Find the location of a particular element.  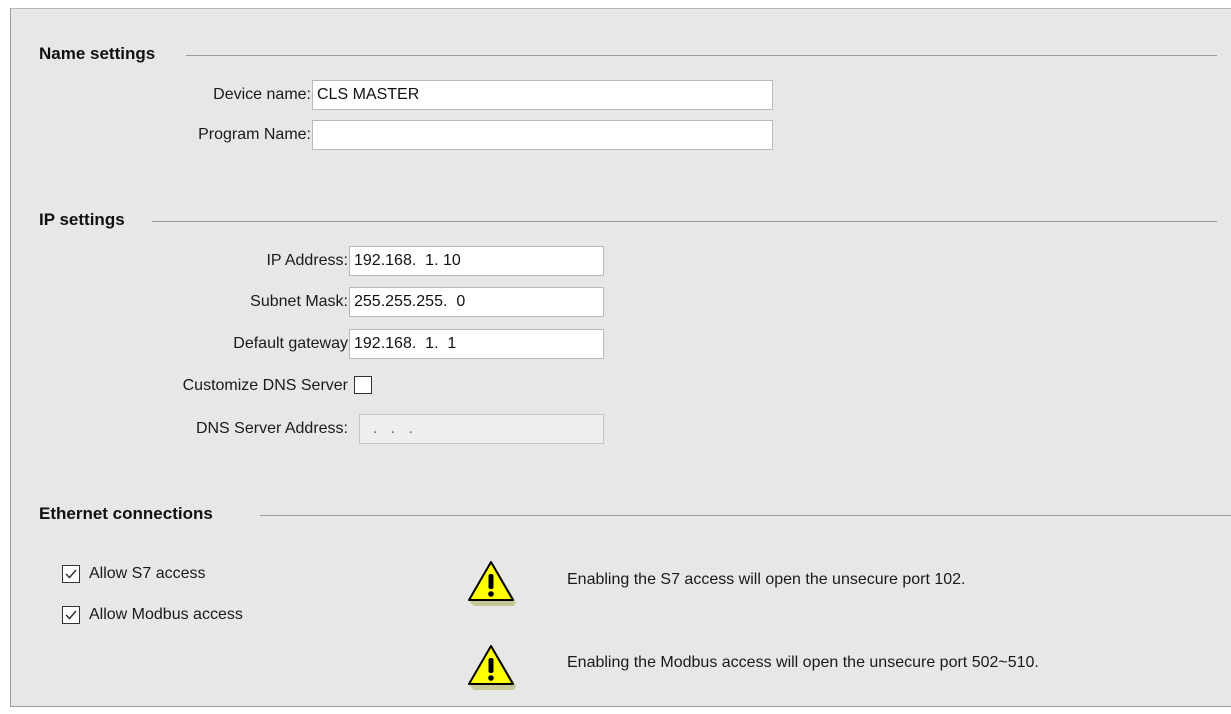

ip-settings-title: IP settings is located at coordinates (82, 219).